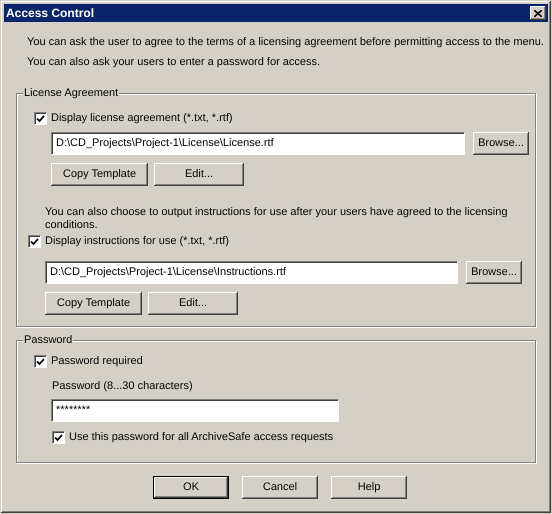 The width and height of the screenshot is (552, 514). I want to click on dialog-button: OK, so click(191, 487).